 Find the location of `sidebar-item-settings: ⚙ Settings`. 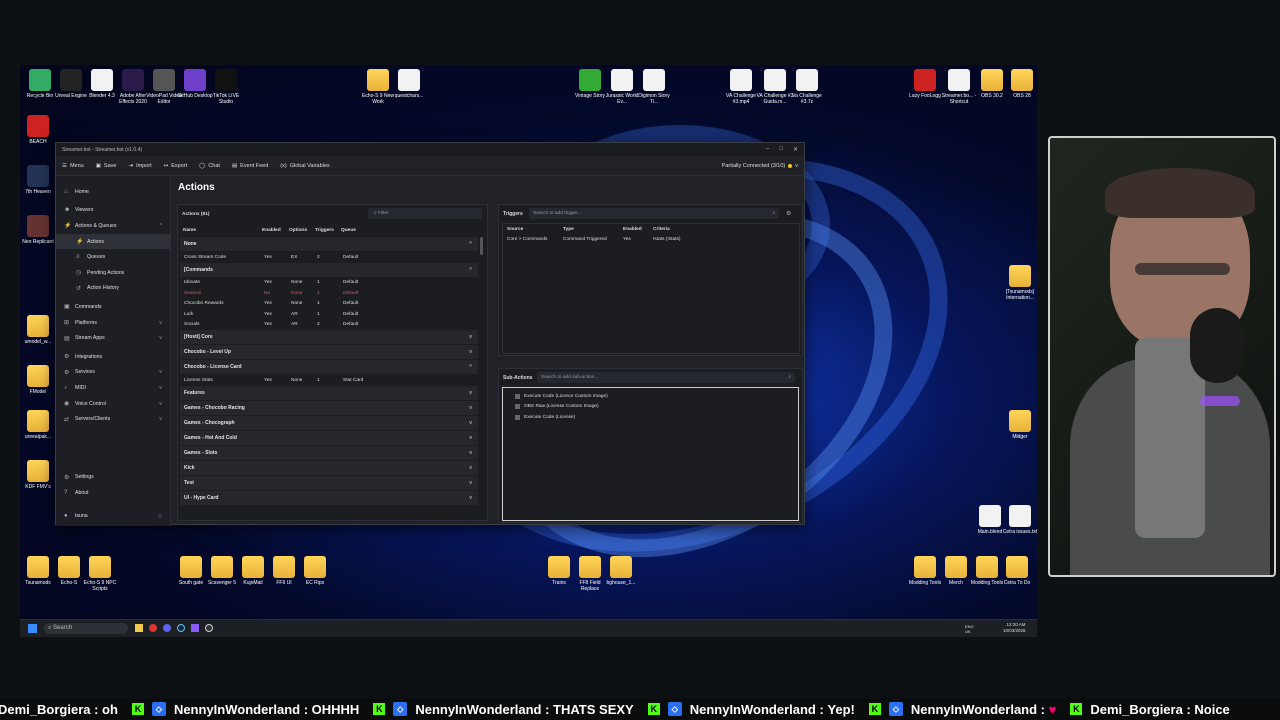

sidebar-item-settings: ⚙ Settings is located at coordinates (113, 477).